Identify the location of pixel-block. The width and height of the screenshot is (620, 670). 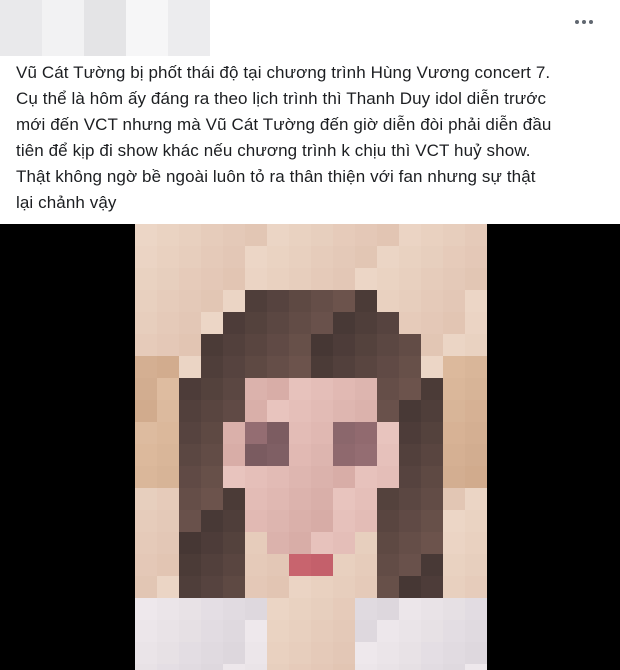
(189, 28).